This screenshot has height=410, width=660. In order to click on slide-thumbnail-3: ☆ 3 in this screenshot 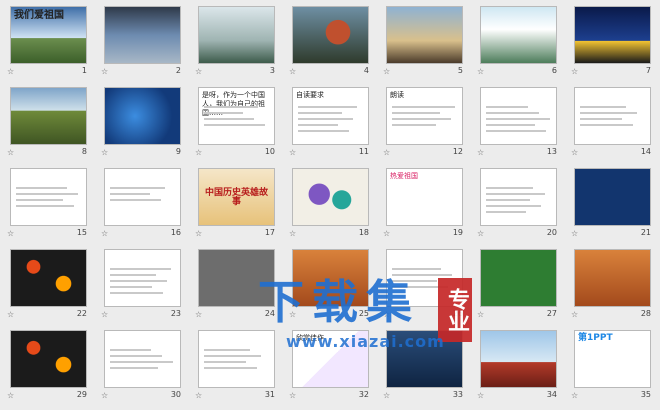, I will do `click(234, 43)`.